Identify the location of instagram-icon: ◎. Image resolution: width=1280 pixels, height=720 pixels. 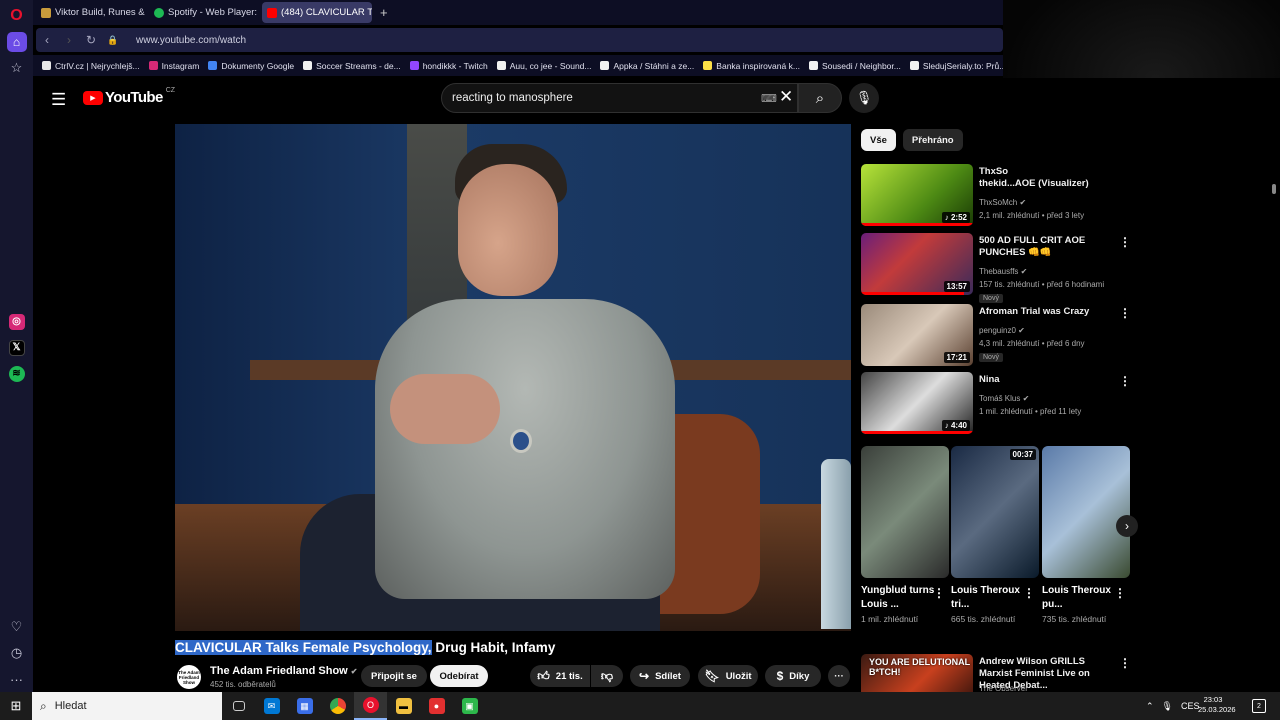
(16, 321).